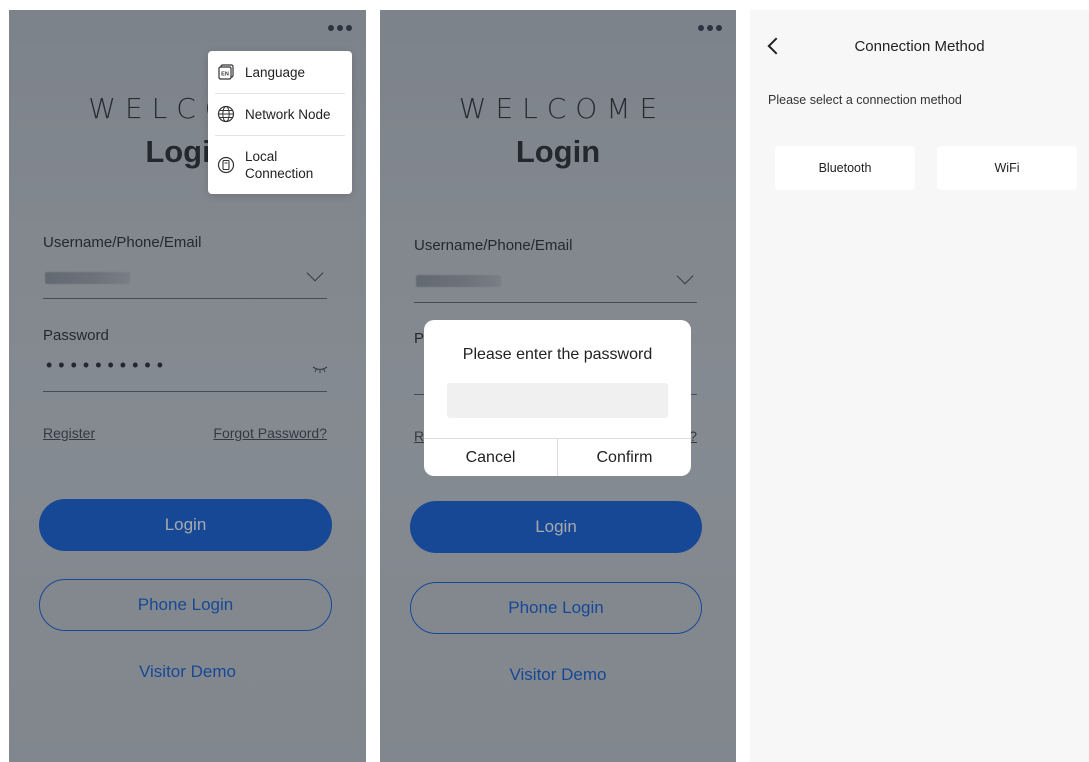 This screenshot has height=762, width=1089. What do you see at coordinates (1007, 168) in the screenshot?
I see `wifi-option-button: WiFi` at bounding box center [1007, 168].